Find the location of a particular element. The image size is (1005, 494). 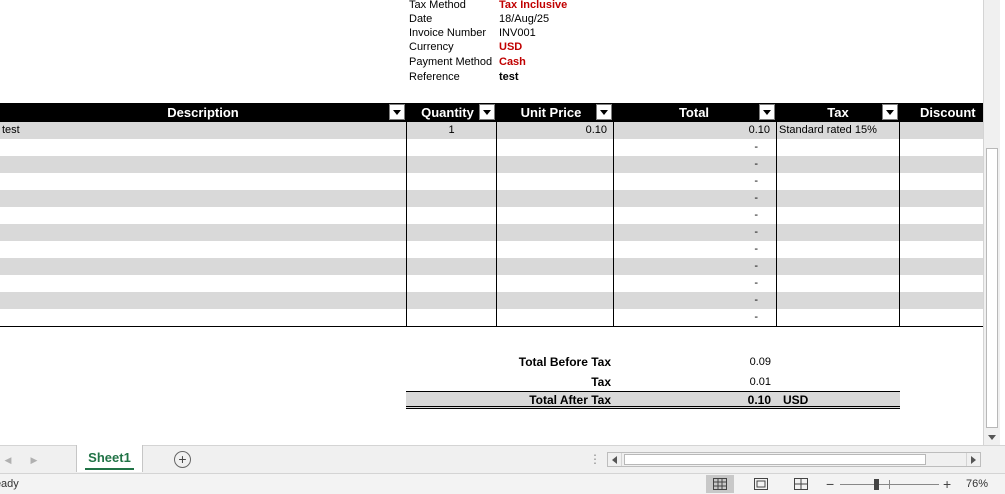

next-sheet-arrow-icon: ▶ is located at coordinates (34, 460).